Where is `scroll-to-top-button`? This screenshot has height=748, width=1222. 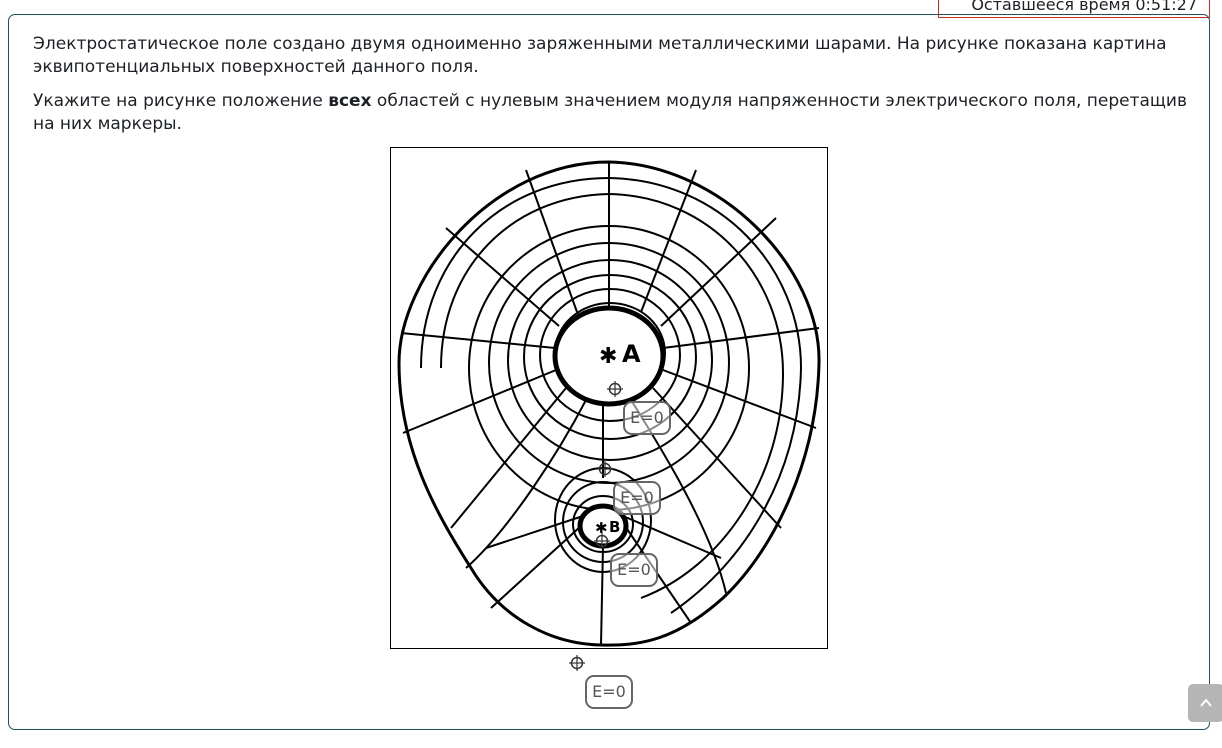
scroll-to-top-button is located at coordinates (1205, 703).